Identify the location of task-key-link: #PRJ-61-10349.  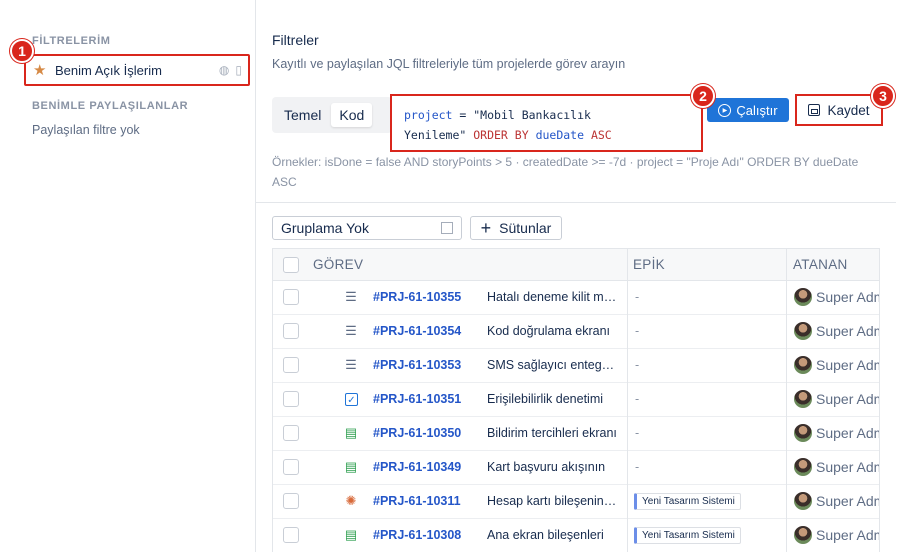
(417, 467).